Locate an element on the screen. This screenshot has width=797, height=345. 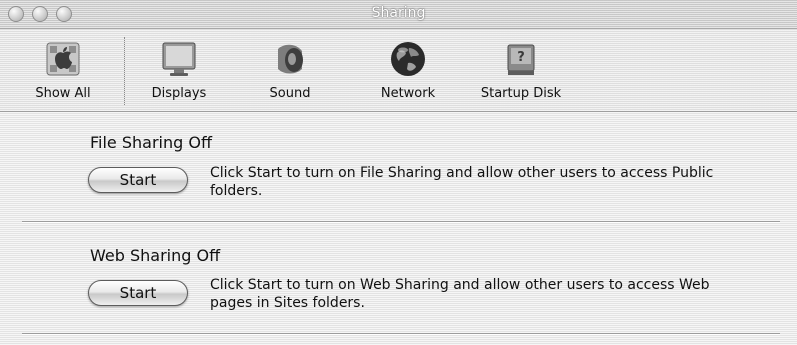
speaker-icon is located at coordinates (290, 59).